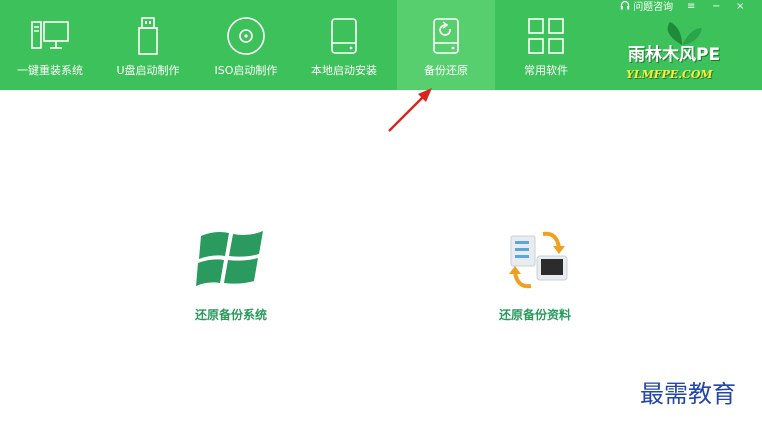 This screenshot has width=762, height=422. Describe the element at coordinates (246, 36) in the screenshot. I see `disc-icon` at that location.